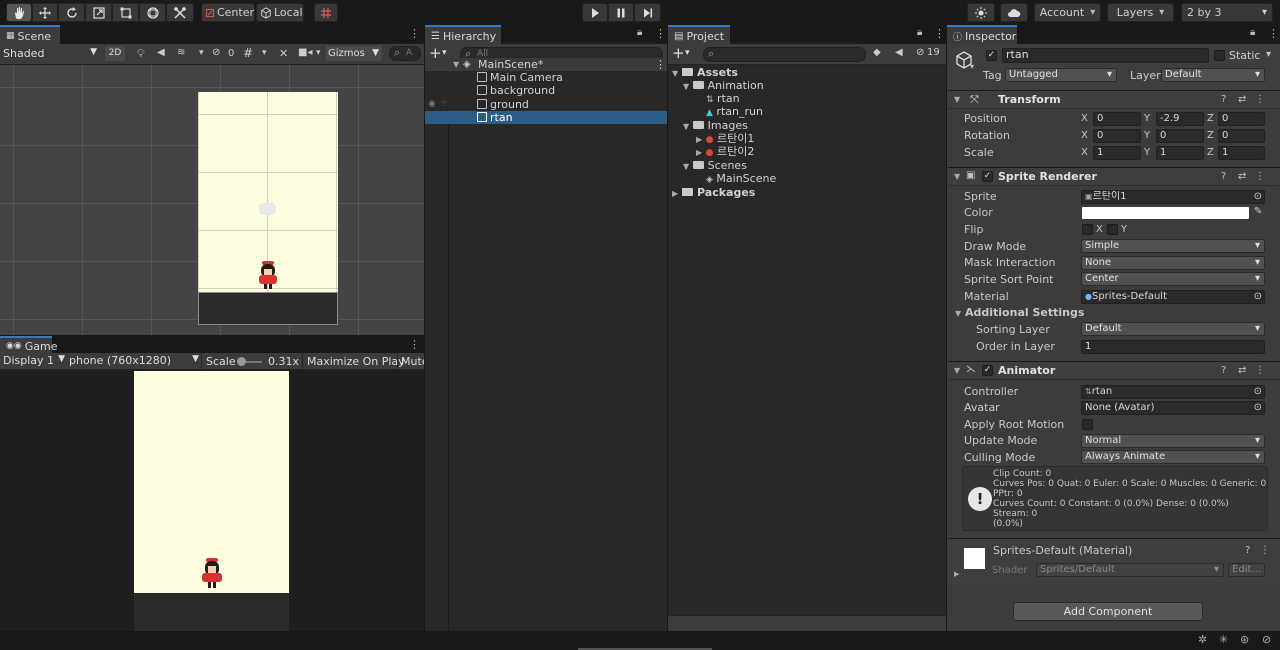 This screenshot has height=650, width=1280. Describe the element at coordinates (1173, 279) in the screenshot. I see `sort-point-dropdown: Center` at that location.